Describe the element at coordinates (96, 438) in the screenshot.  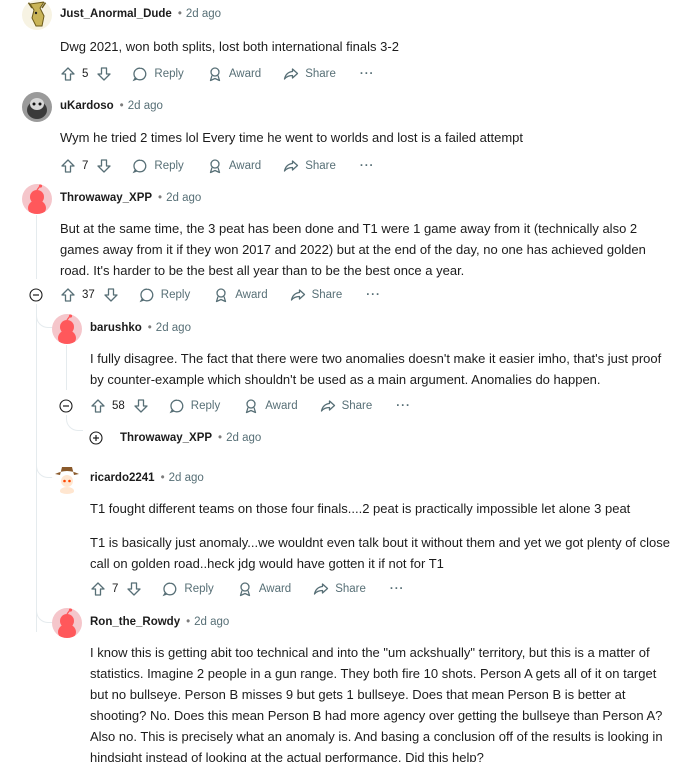
I see `expand-thread-icon` at that location.